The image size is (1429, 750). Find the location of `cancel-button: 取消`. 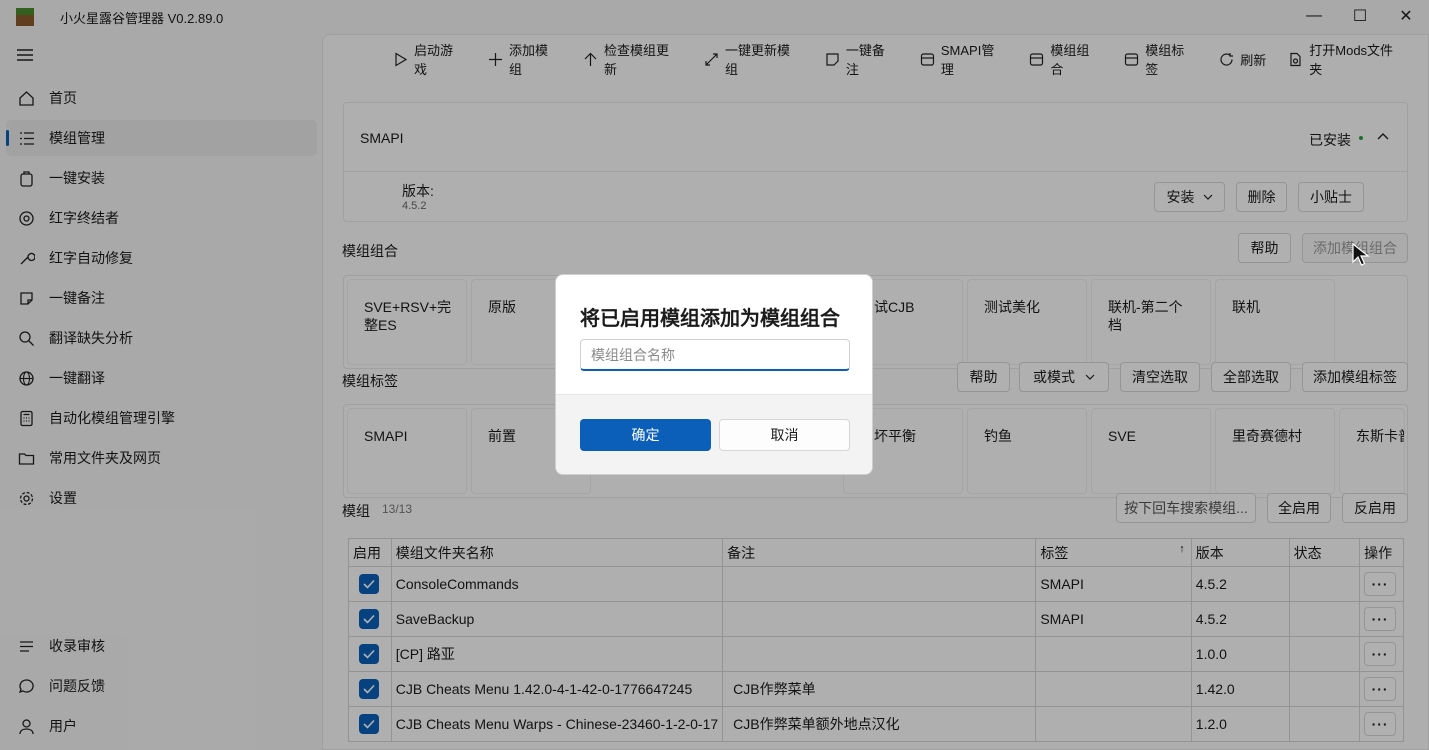

cancel-button: 取消 is located at coordinates (784, 435).